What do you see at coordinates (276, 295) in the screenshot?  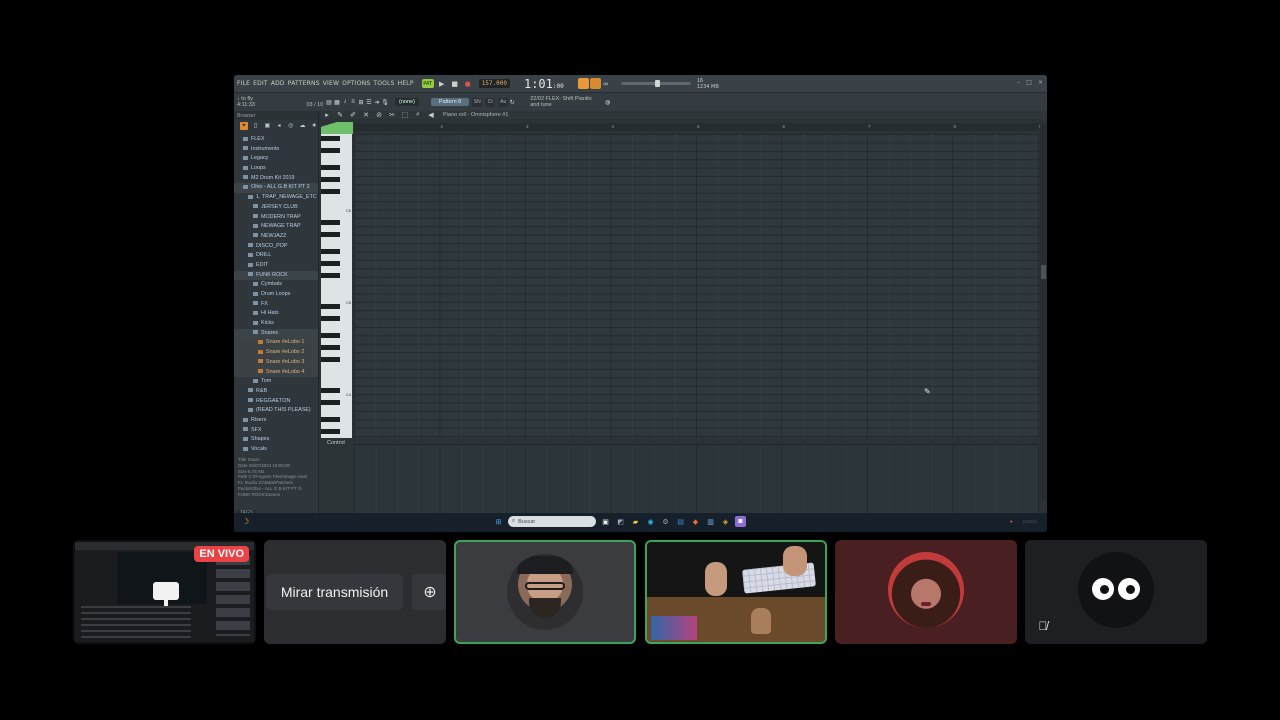 I see `browser-folder-item: Drum Loops` at bounding box center [276, 295].